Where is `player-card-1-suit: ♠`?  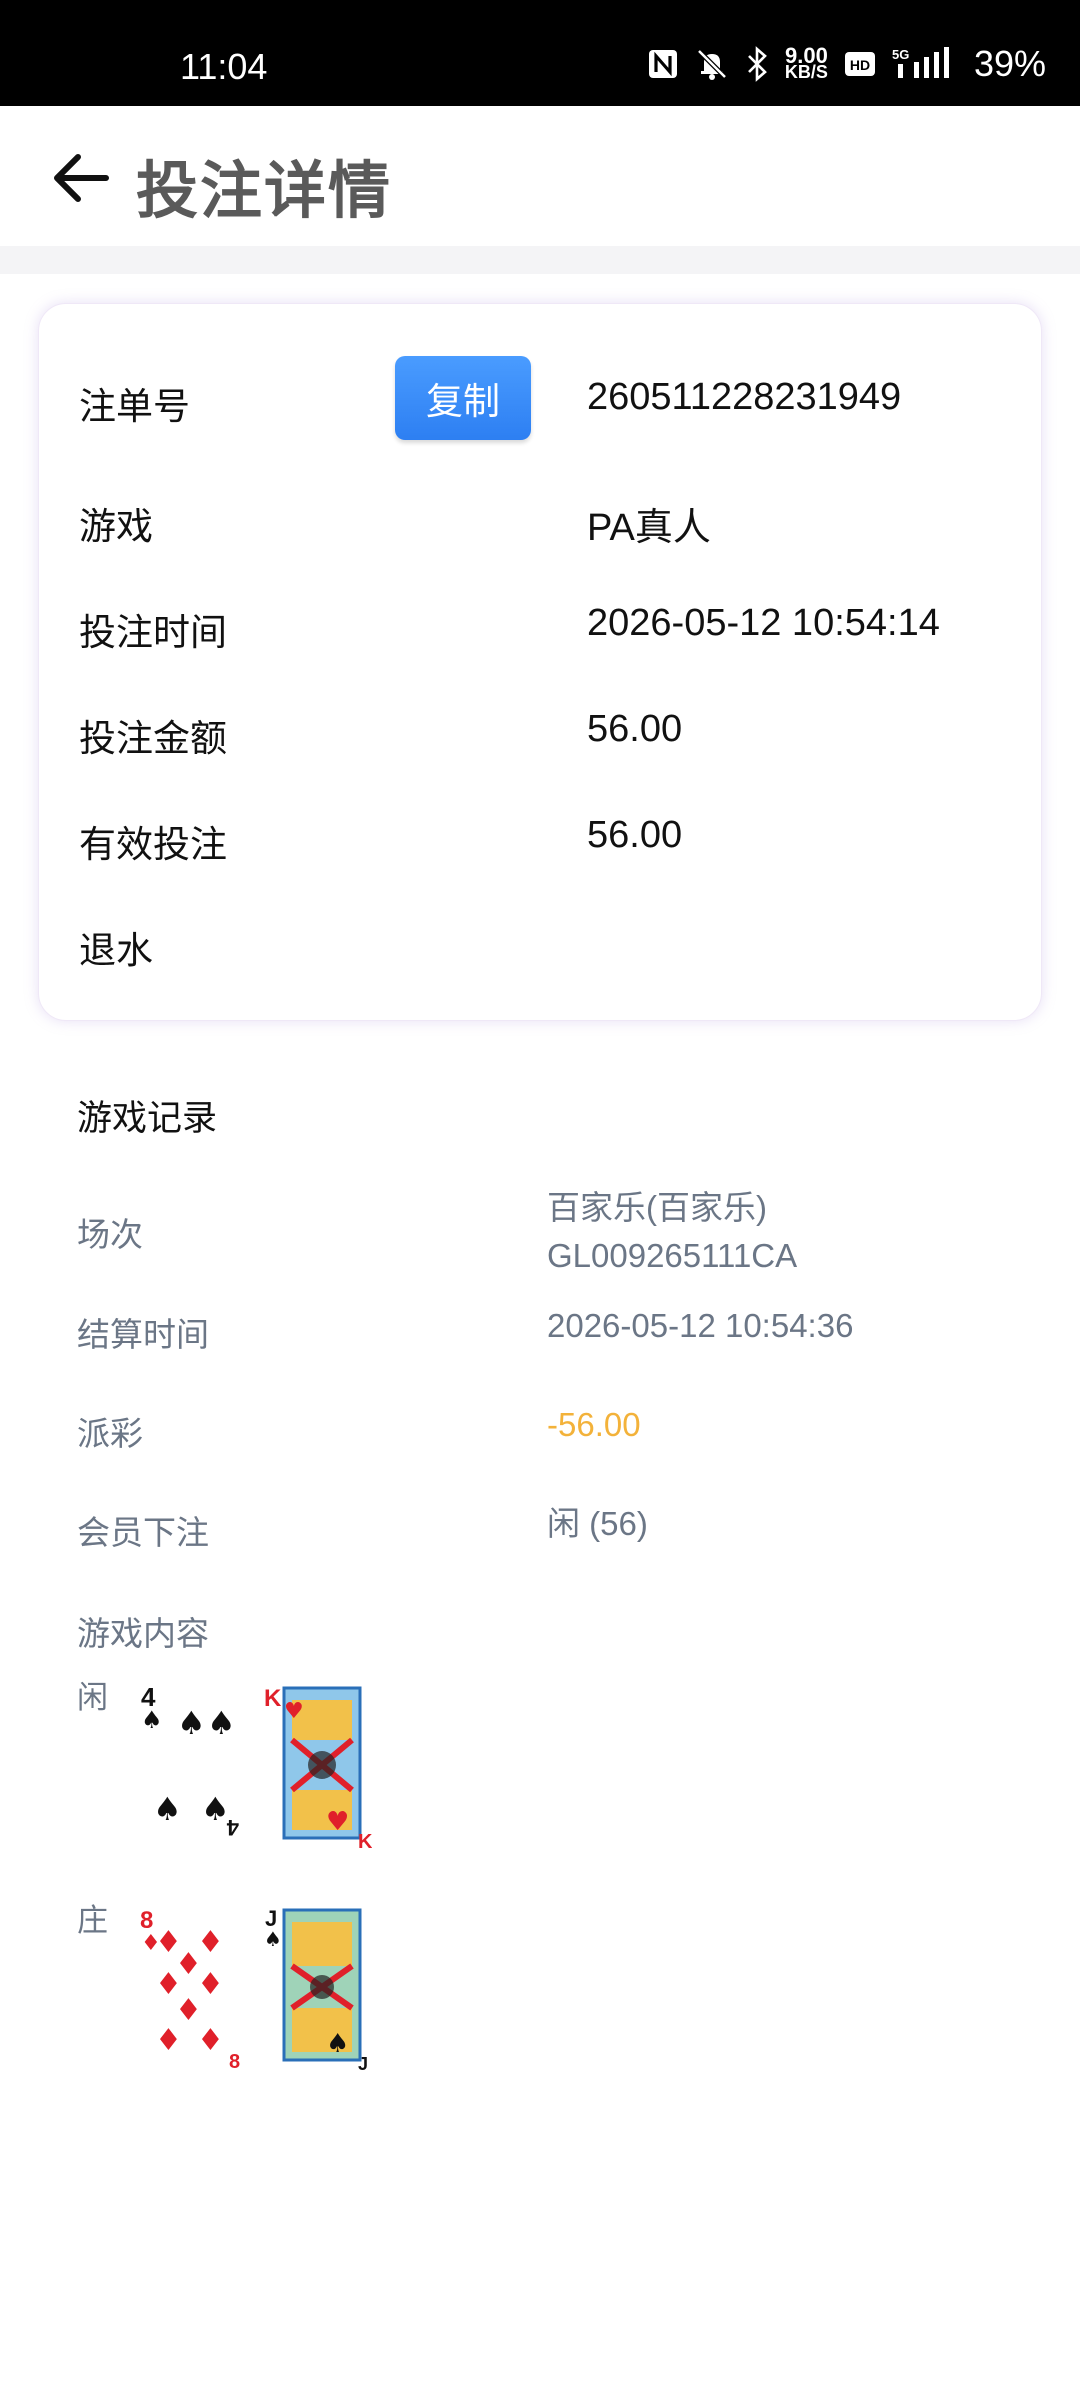
player-card-1-suit: ♠ is located at coordinates (152, 1720).